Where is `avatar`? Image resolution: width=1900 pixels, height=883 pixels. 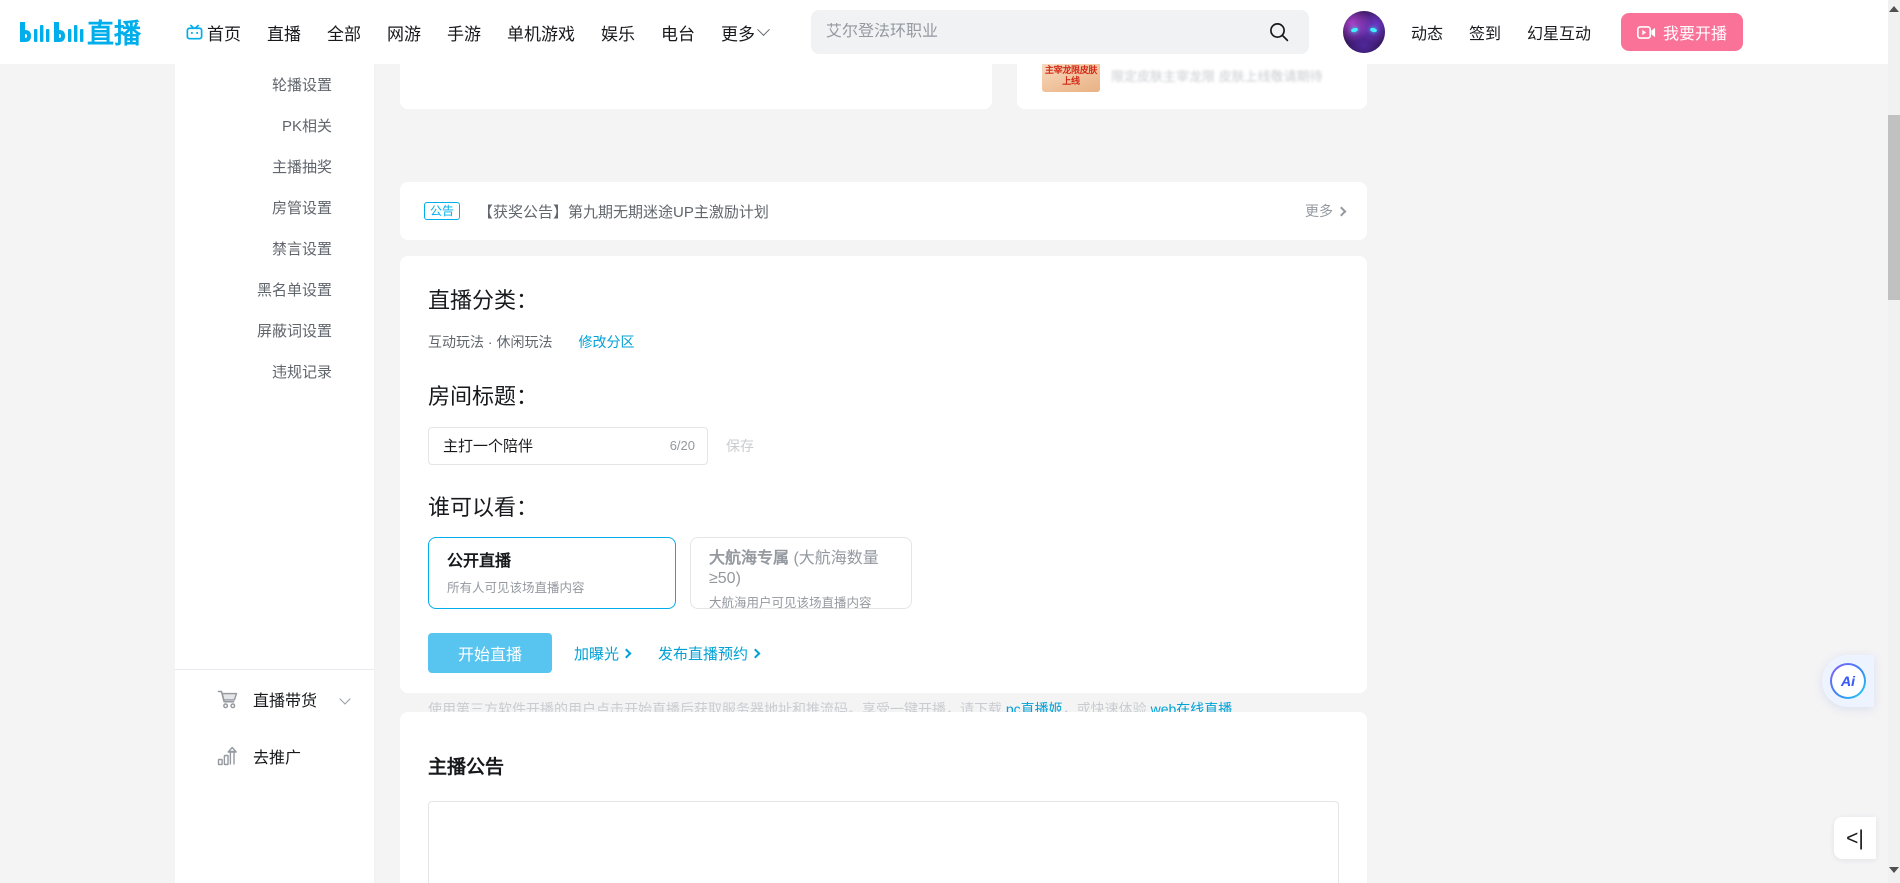 avatar is located at coordinates (1364, 32).